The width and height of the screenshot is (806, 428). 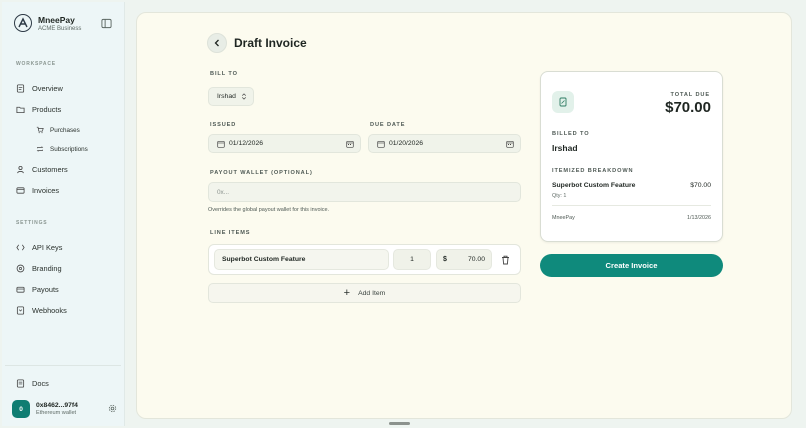 I want to click on webhook-icon, so click(x=20, y=310).